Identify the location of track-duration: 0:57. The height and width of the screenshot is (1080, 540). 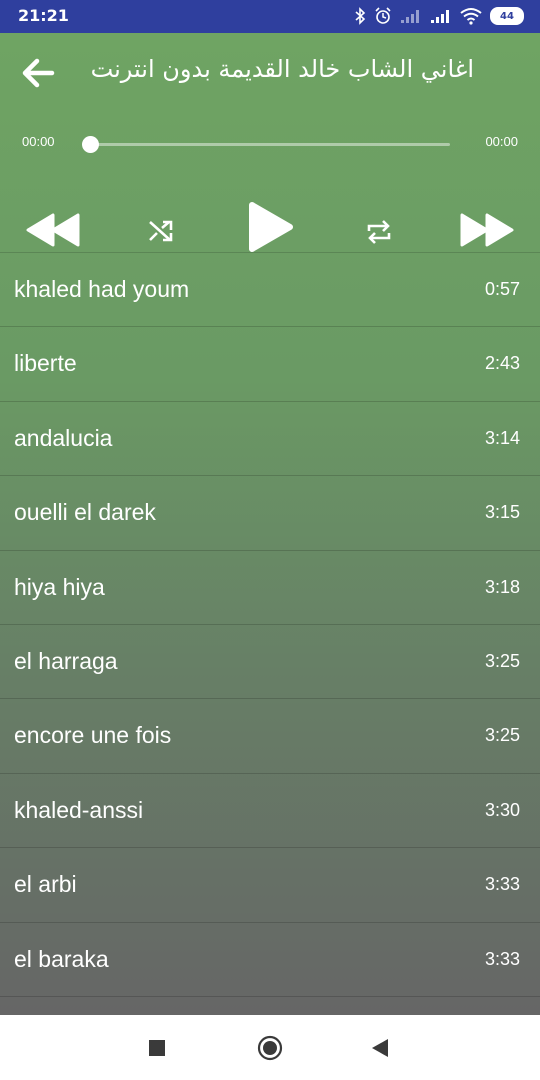
(502, 289).